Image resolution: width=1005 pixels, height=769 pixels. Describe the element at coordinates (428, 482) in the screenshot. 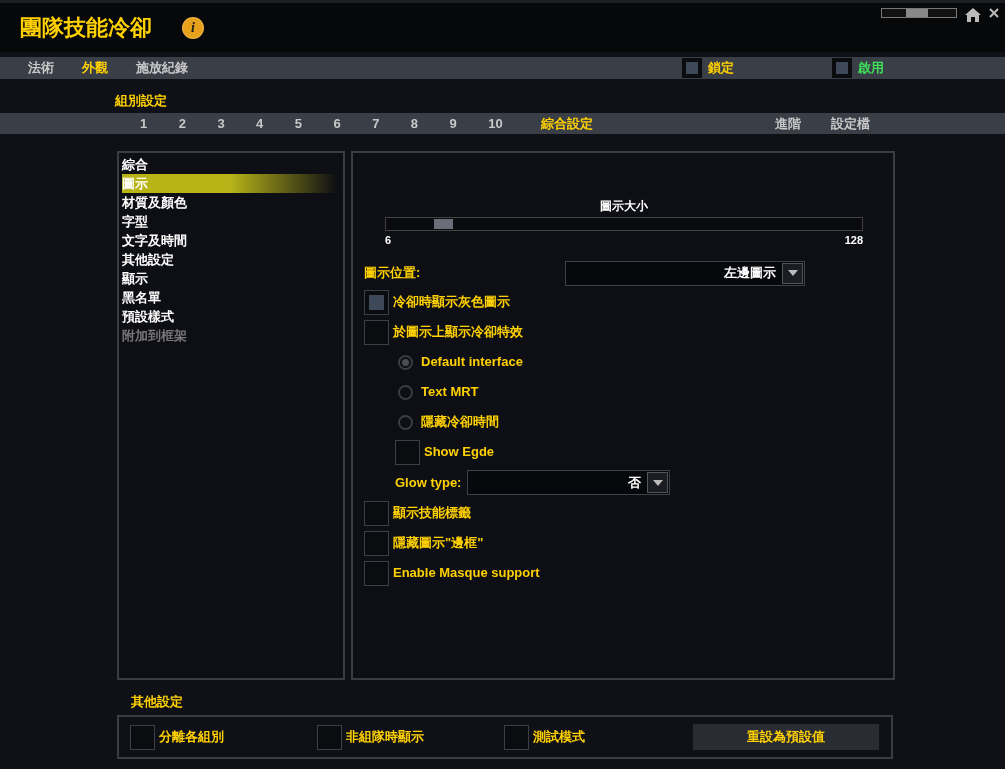

I see `option-label: Glow type:` at that location.